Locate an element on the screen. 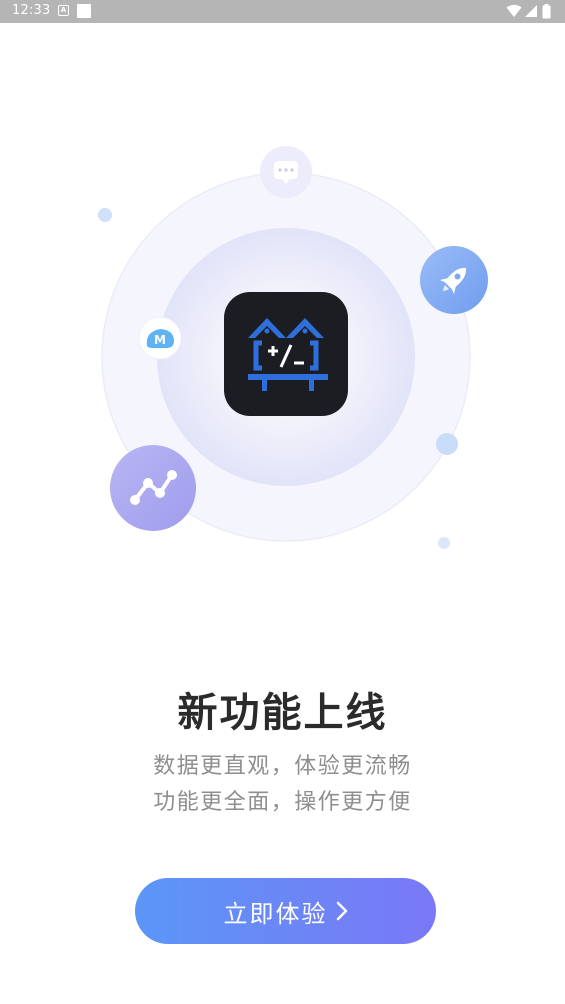 The height and width of the screenshot is (1004, 565). try-now-button: 立即体验 is located at coordinates (285, 911).